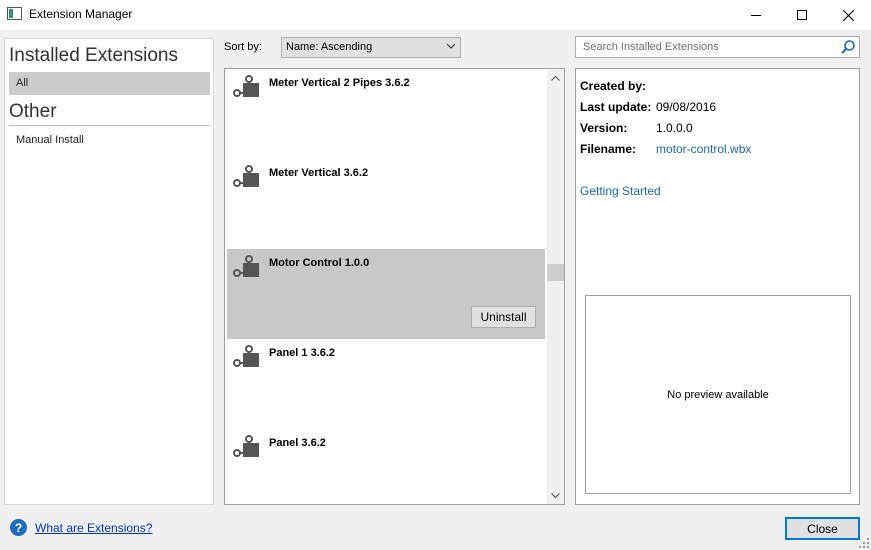  Describe the element at coordinates (608, 149) in the screenshot. I see `filename-label: Filename:` at that location.